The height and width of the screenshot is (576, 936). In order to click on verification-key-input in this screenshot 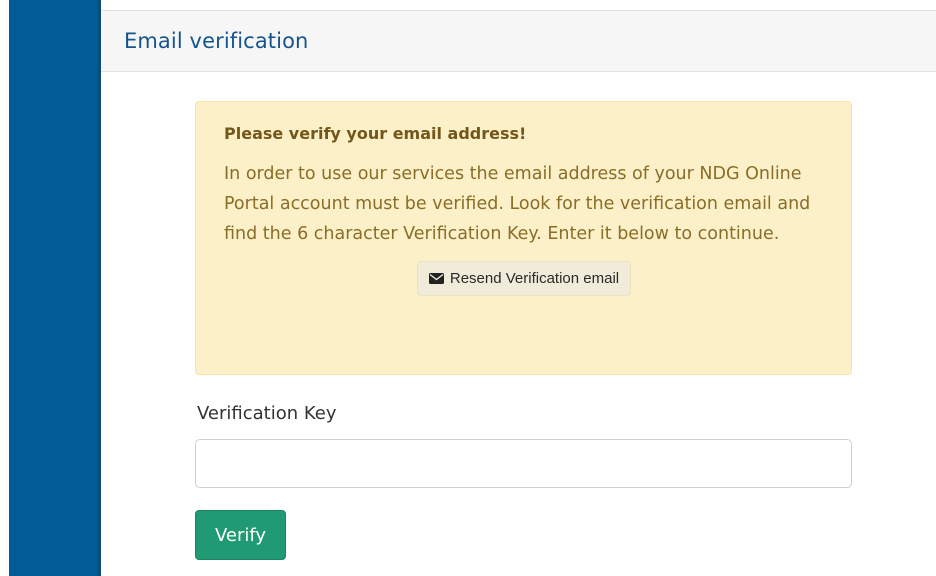, I will do `click(523, 463)`.